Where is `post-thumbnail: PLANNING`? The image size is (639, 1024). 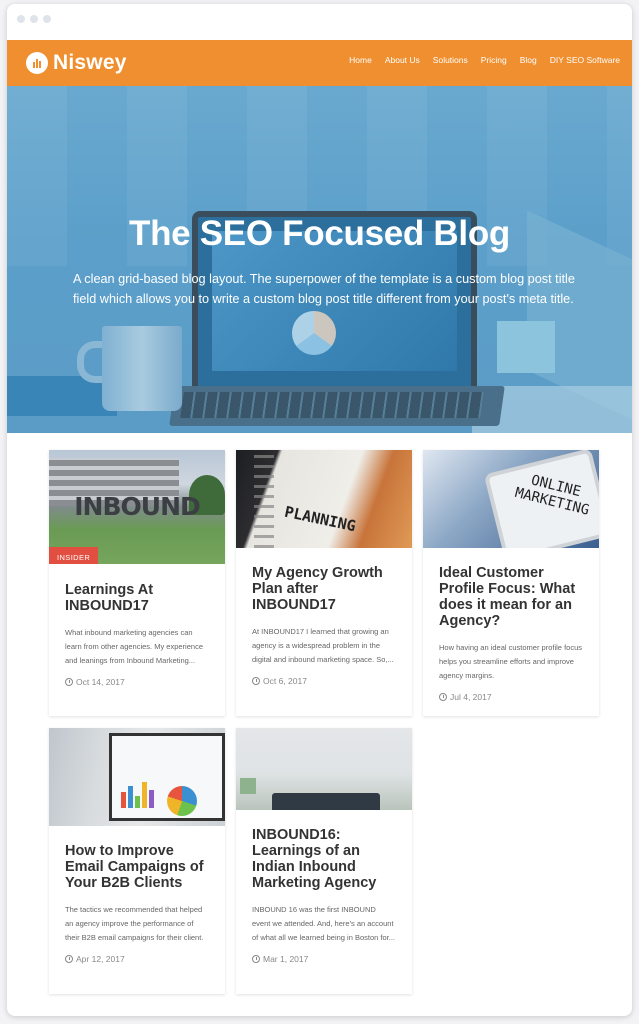
post-thumbnail: PLANNING is located at coordinates (324, 499).